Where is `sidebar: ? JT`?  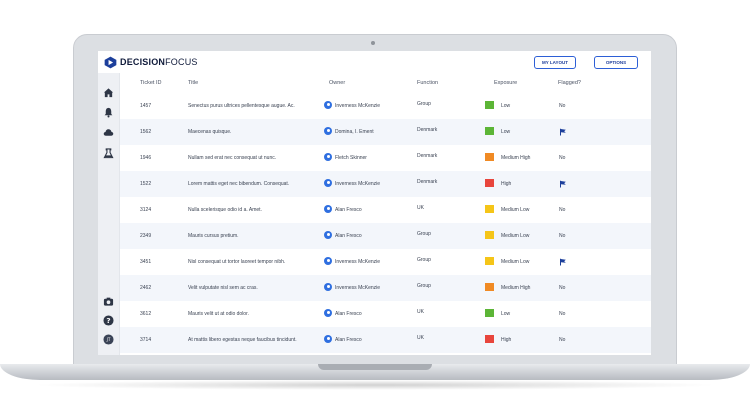 sidebar: ? JT is located at coordinates (109, 214).